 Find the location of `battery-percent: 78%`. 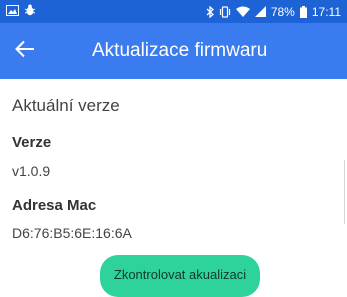

battery-percent: 78% is located at coordinates (282, 11).